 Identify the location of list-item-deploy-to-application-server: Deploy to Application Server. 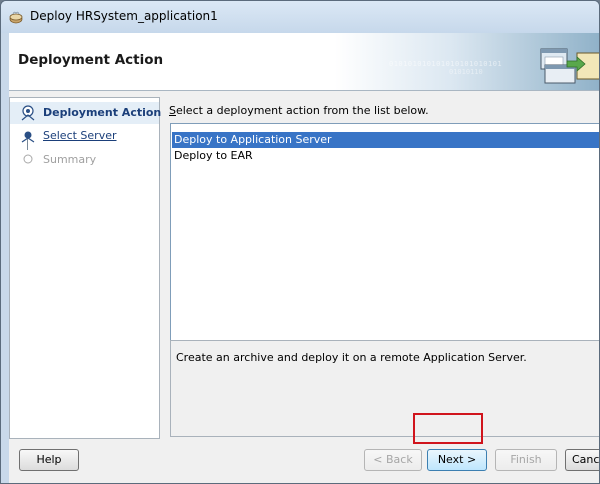
(385, 140).